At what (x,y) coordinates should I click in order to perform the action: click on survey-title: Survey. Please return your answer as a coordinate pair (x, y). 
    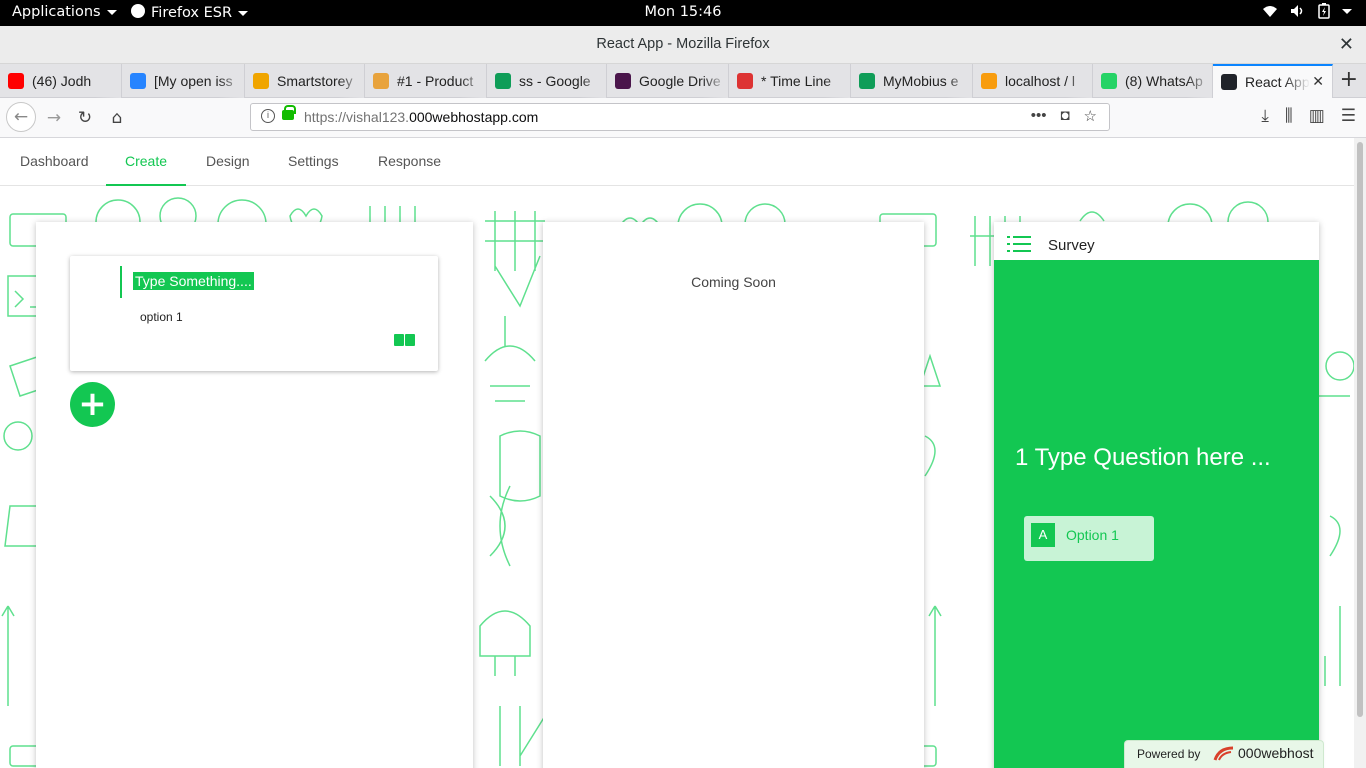
    Looking at the image, I should click on (1071, 245).